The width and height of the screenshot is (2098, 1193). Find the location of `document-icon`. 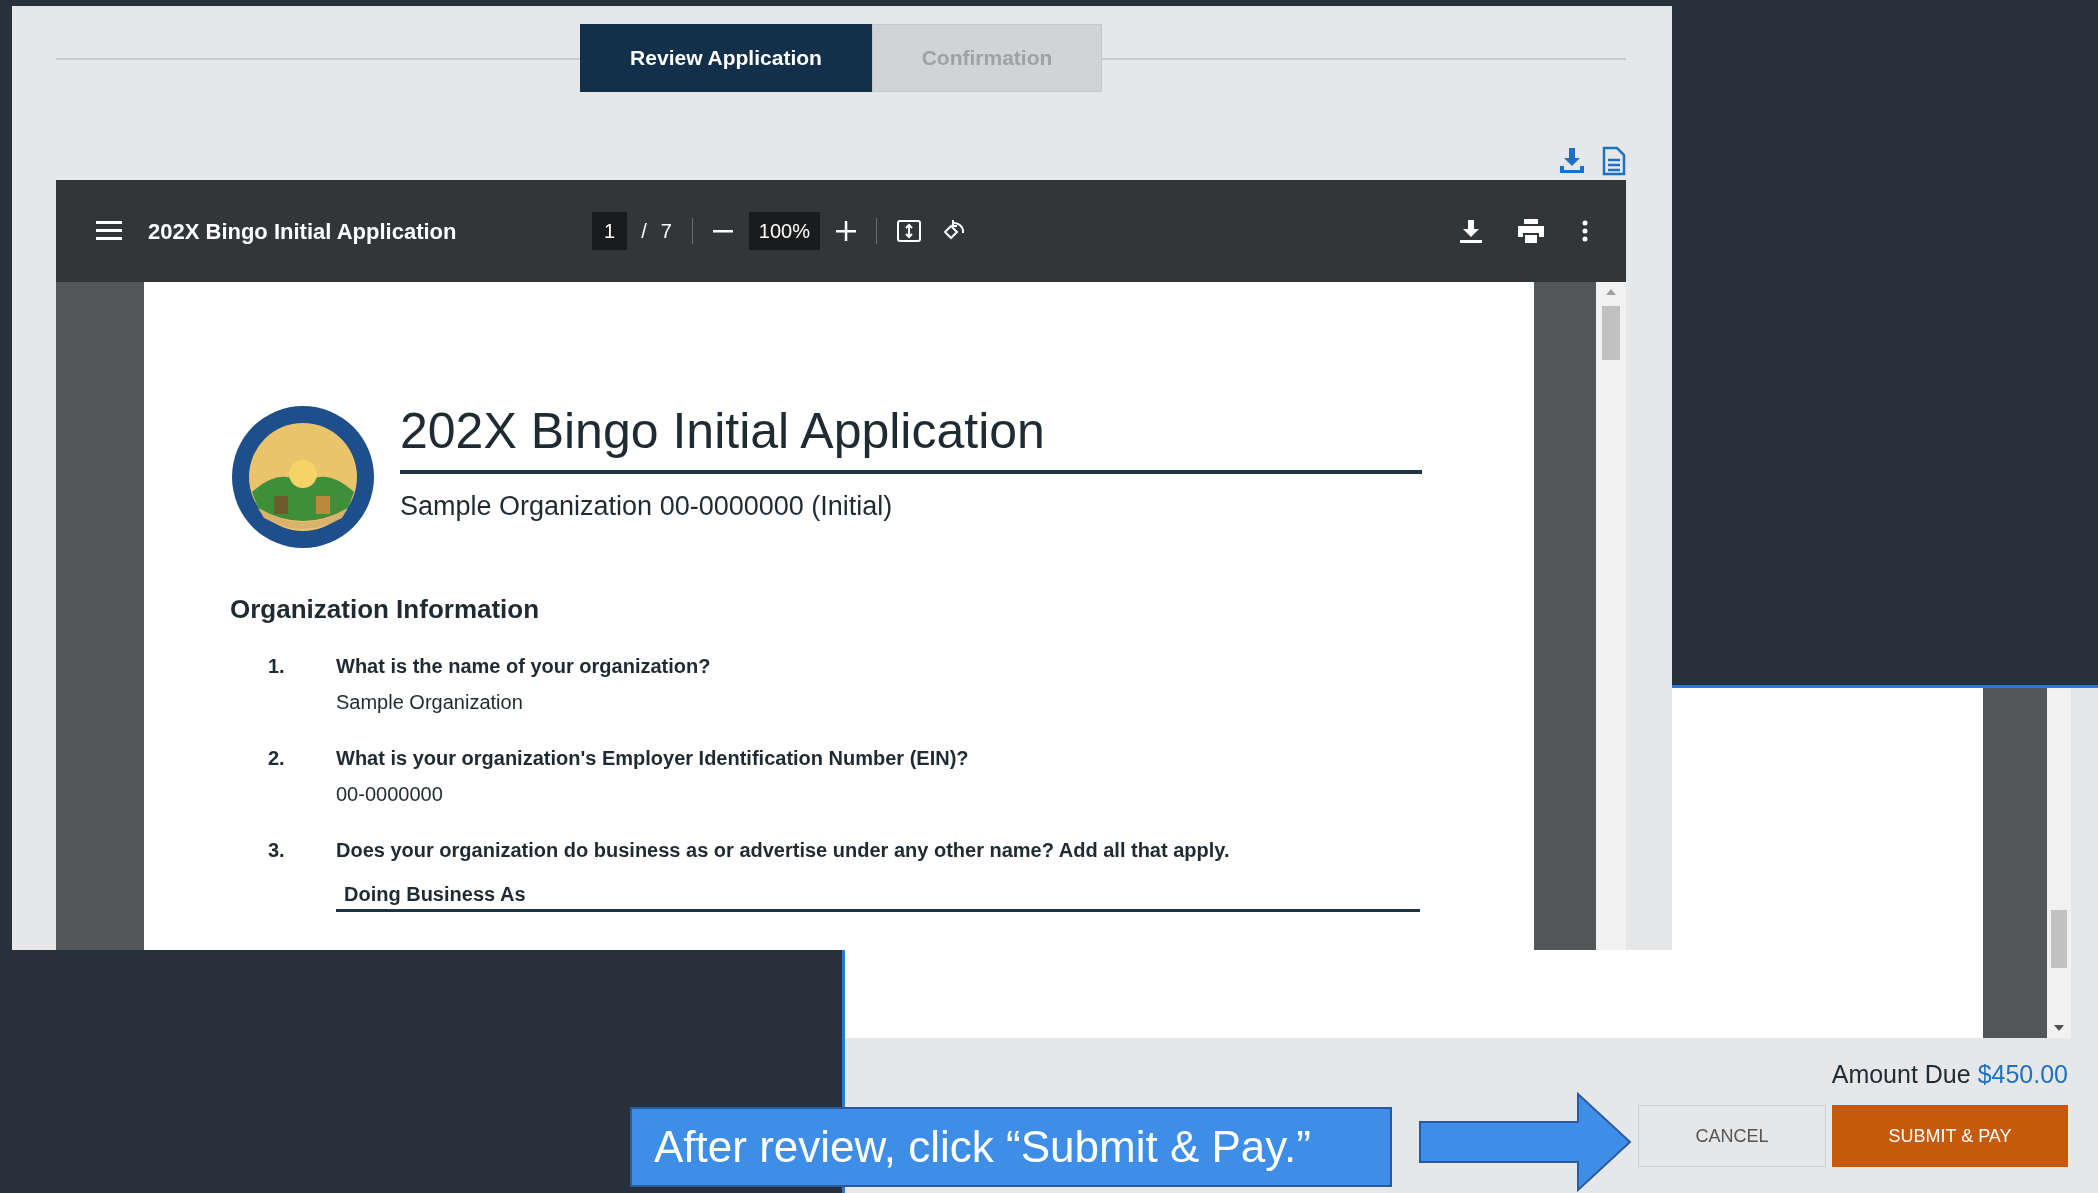

document-icon is located at coordinates (1614, 161).